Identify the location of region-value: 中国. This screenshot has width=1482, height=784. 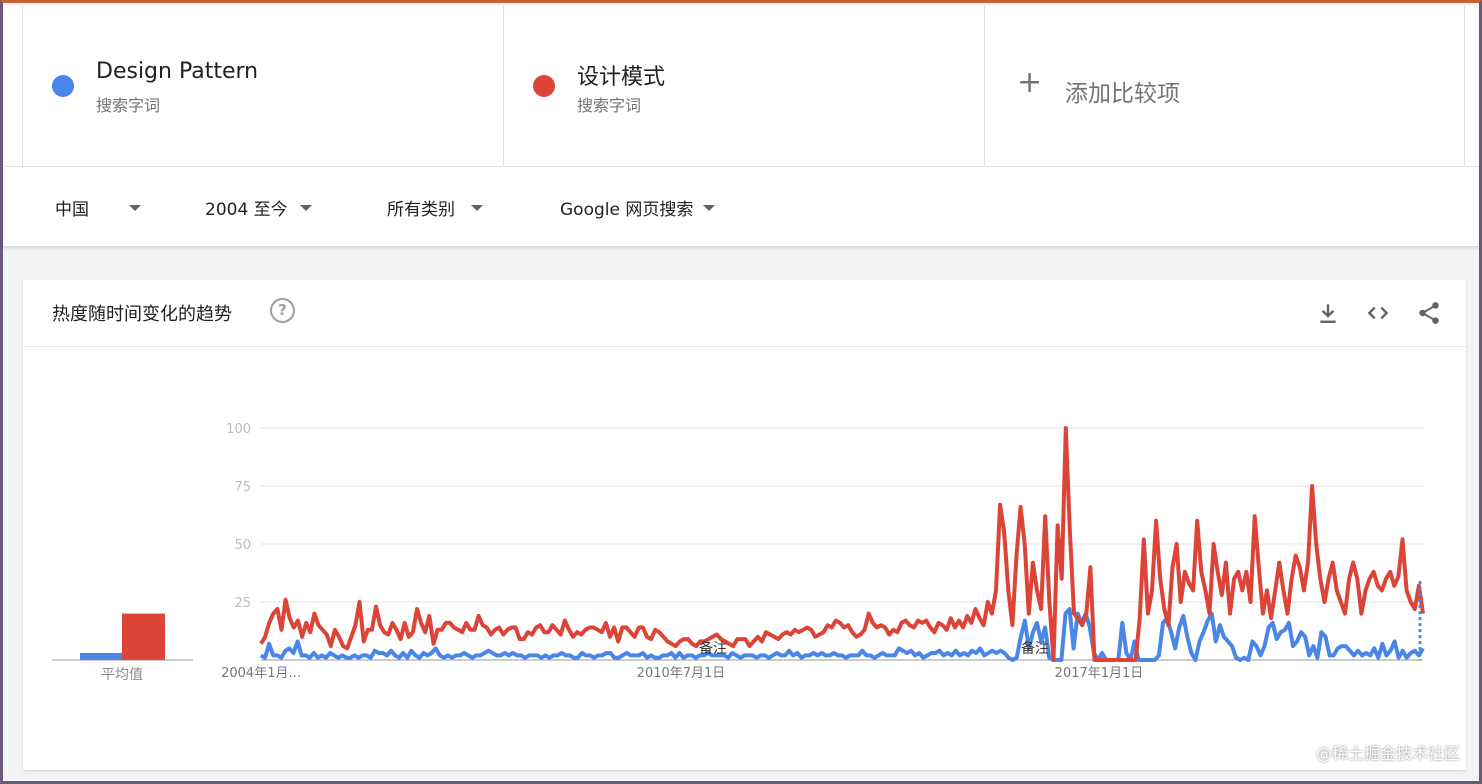
(72, 210).